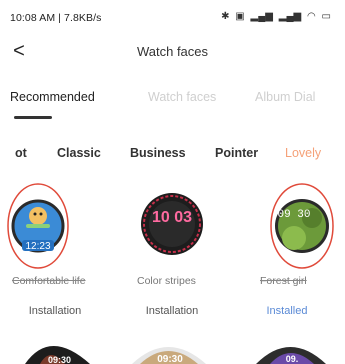 The height and width of the screenshot is (364, 345). I want to click on tab-watch-faces: Watch faces, so click(182, 97).